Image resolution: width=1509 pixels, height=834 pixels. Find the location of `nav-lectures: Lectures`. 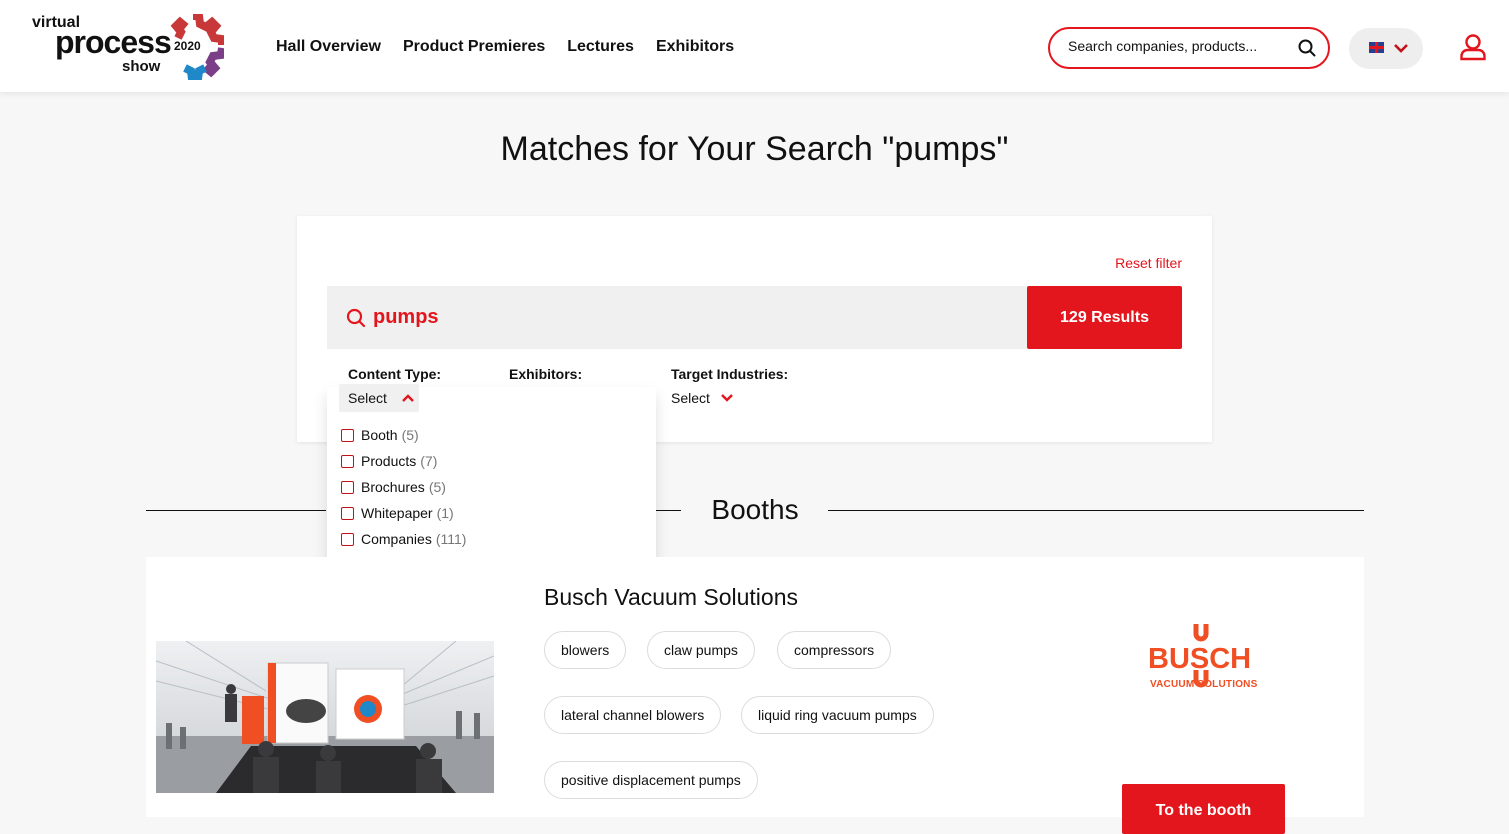

nav-lectures: Lectures is located at coordinates (600, 47).